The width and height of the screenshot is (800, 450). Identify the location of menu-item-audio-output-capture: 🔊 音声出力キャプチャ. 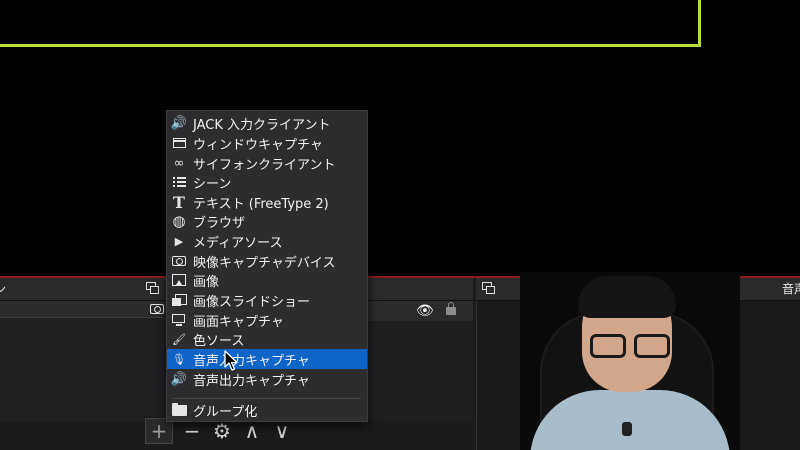
(267, 379).